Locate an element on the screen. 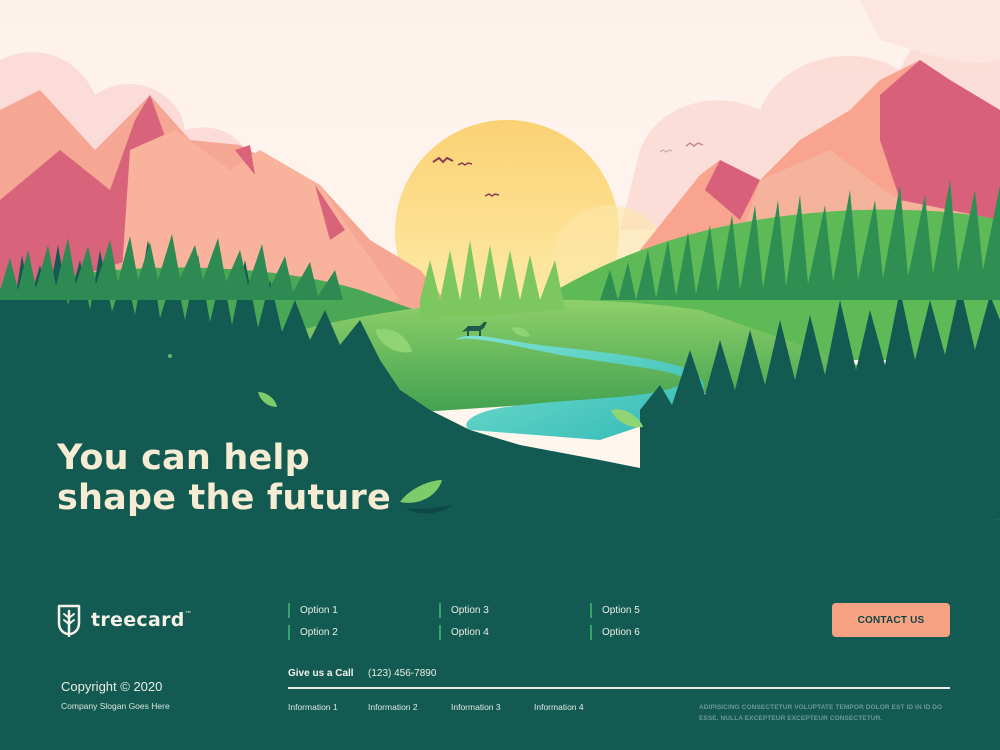 This screenshot has width=1000, height=750. hero-headline-line1: You can help is located at coordinates (183, 458).